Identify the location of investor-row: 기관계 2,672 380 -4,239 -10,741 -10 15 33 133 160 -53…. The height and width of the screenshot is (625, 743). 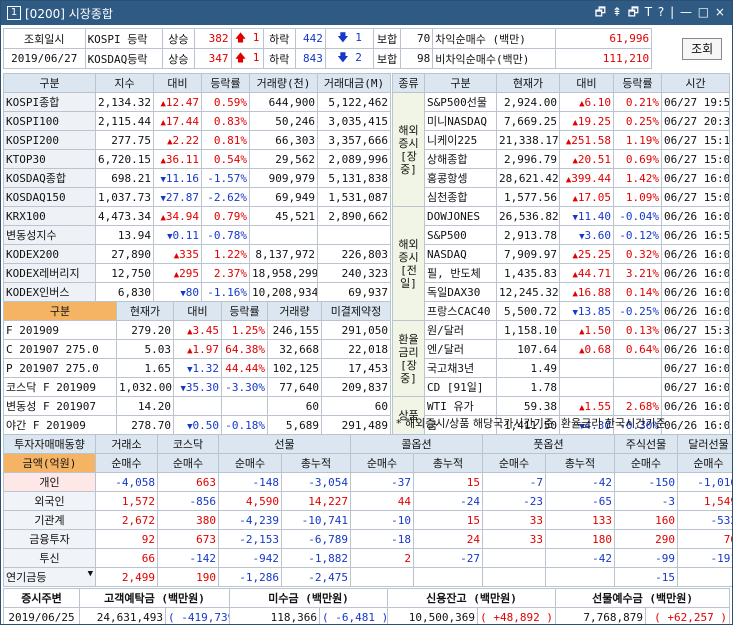
(367, 520).